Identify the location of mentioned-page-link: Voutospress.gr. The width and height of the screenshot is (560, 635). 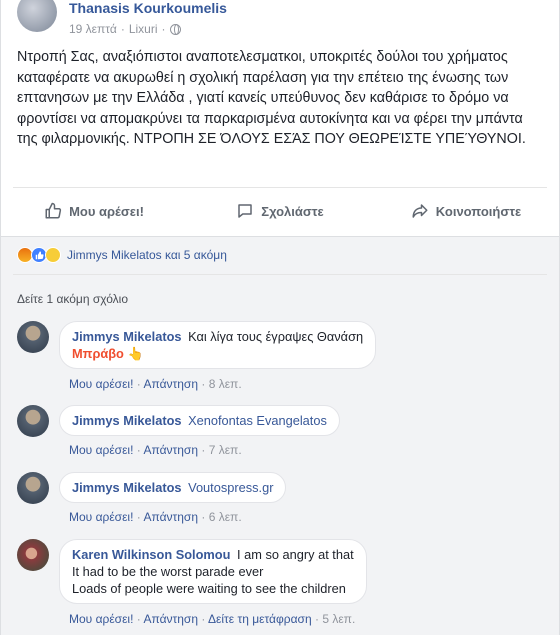
(230, 487).